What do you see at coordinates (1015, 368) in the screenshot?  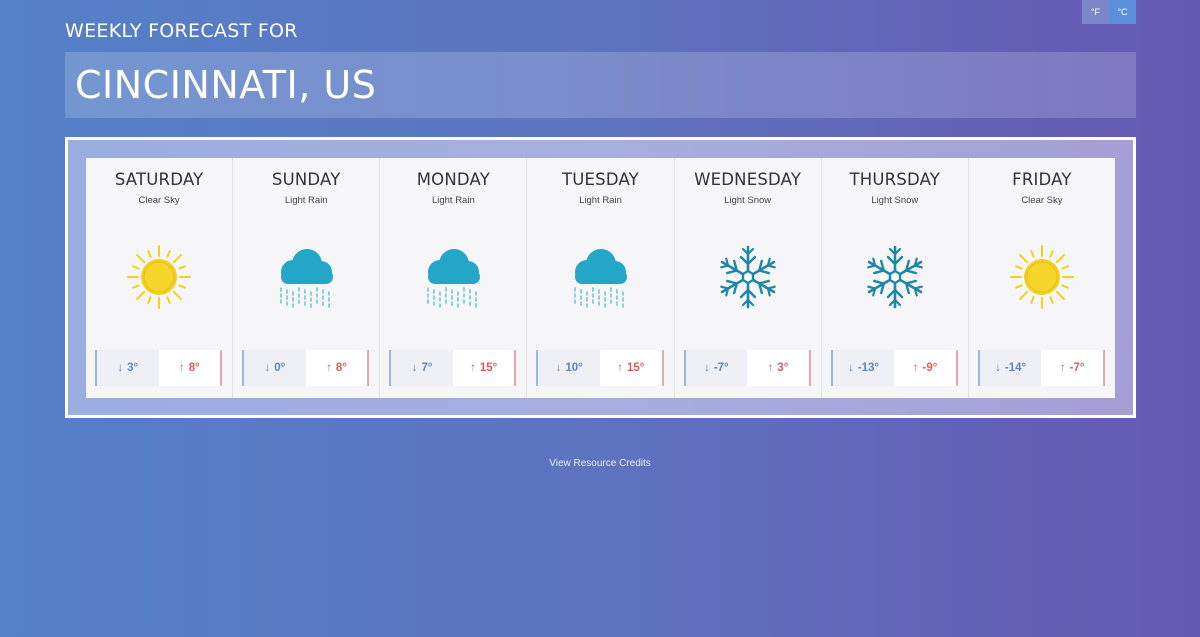 I see `low-temp-value: -14°` at bounding box center [1015, 368].